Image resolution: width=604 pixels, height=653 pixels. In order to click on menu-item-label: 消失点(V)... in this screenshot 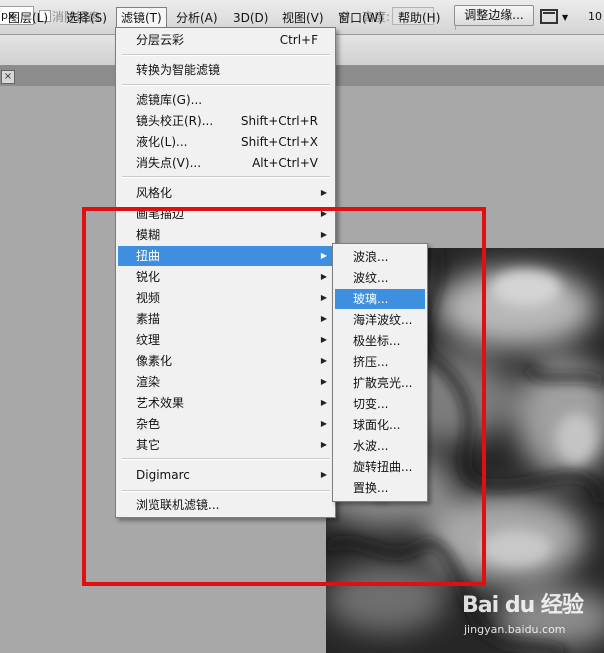, I will do `click(169, 163)`.